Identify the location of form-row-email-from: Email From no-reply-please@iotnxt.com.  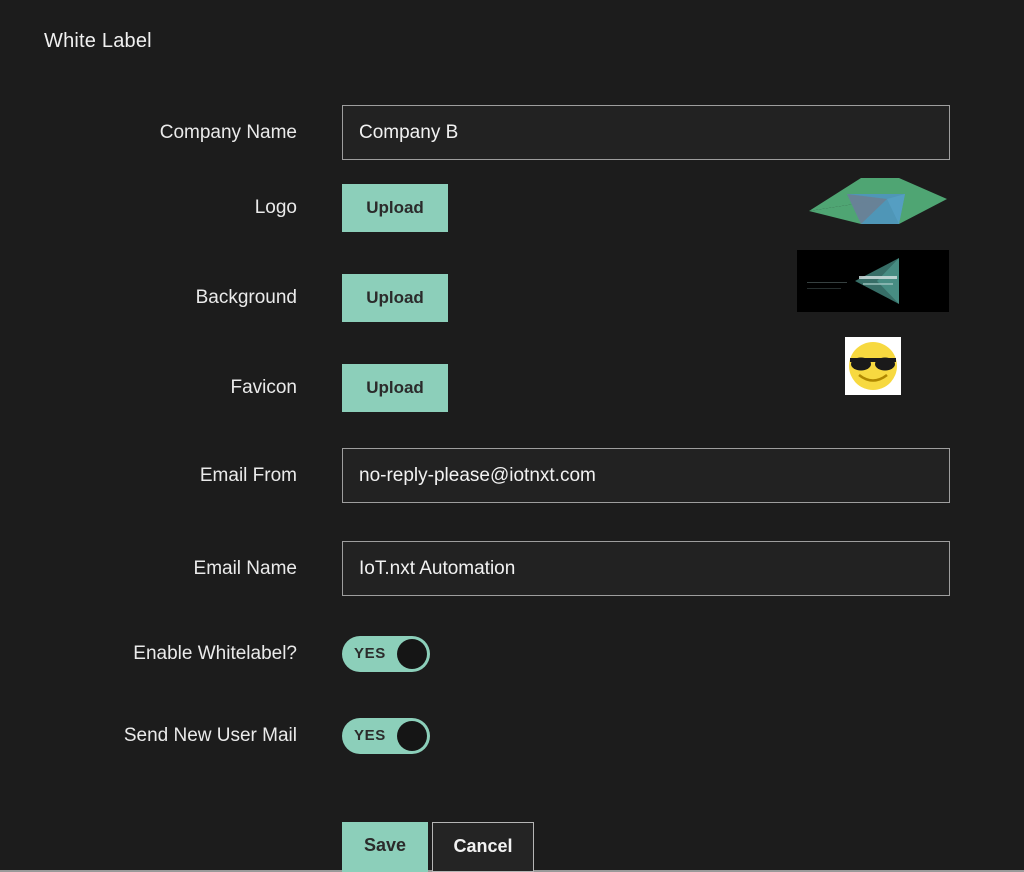
(512, 475).